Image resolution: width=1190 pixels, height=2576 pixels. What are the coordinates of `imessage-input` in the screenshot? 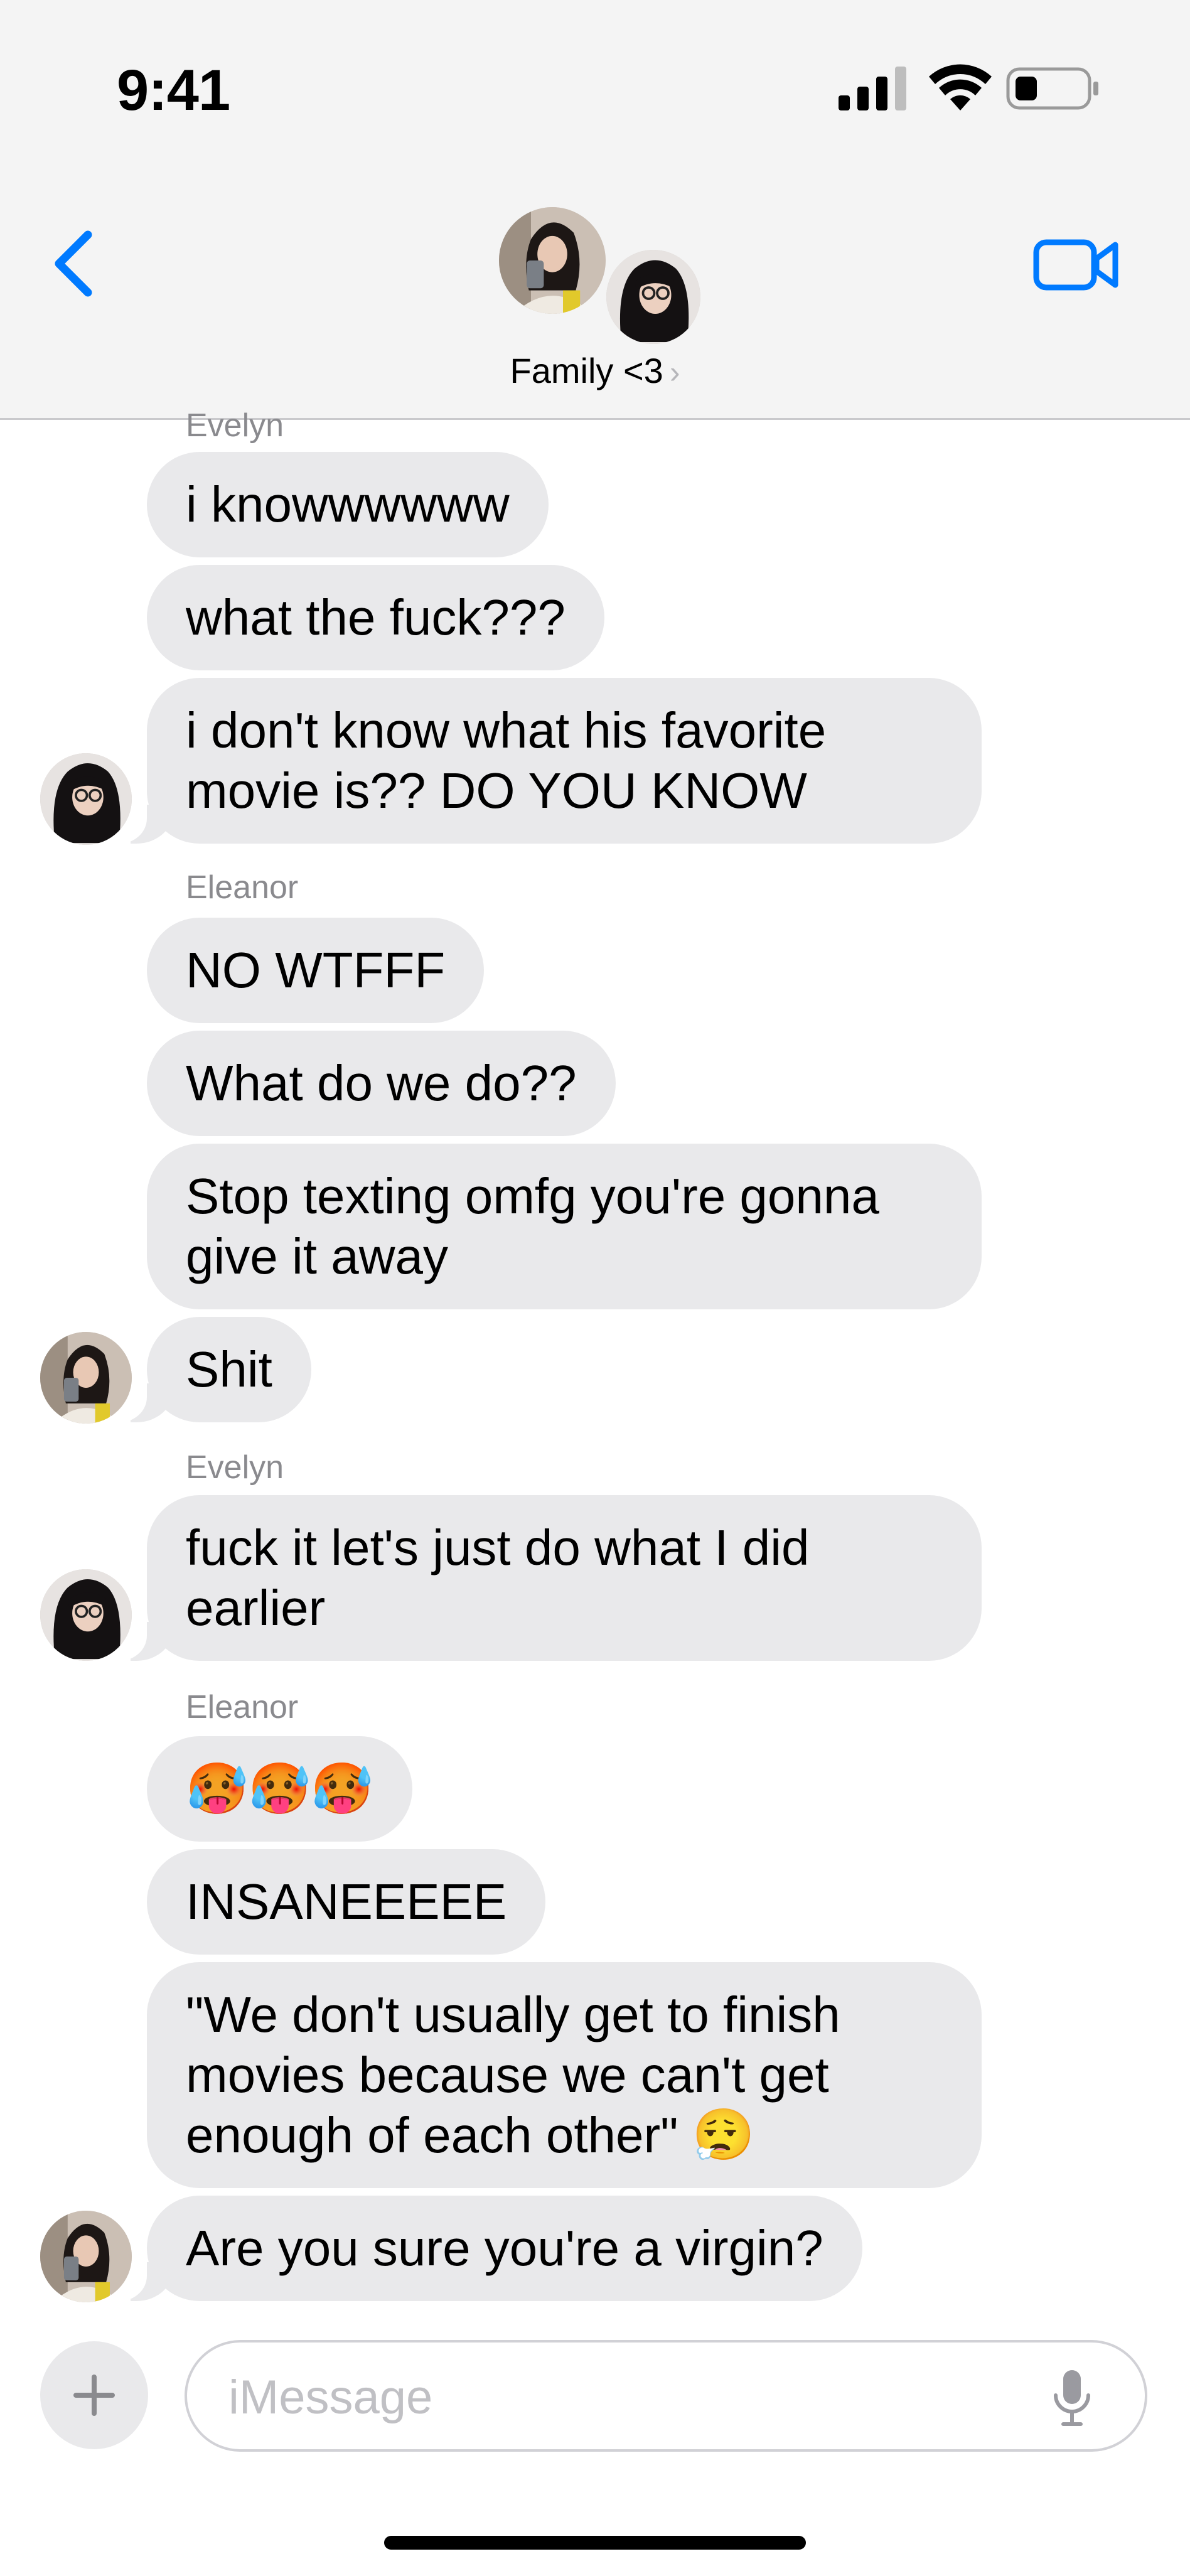 It's located at (624, 2397).